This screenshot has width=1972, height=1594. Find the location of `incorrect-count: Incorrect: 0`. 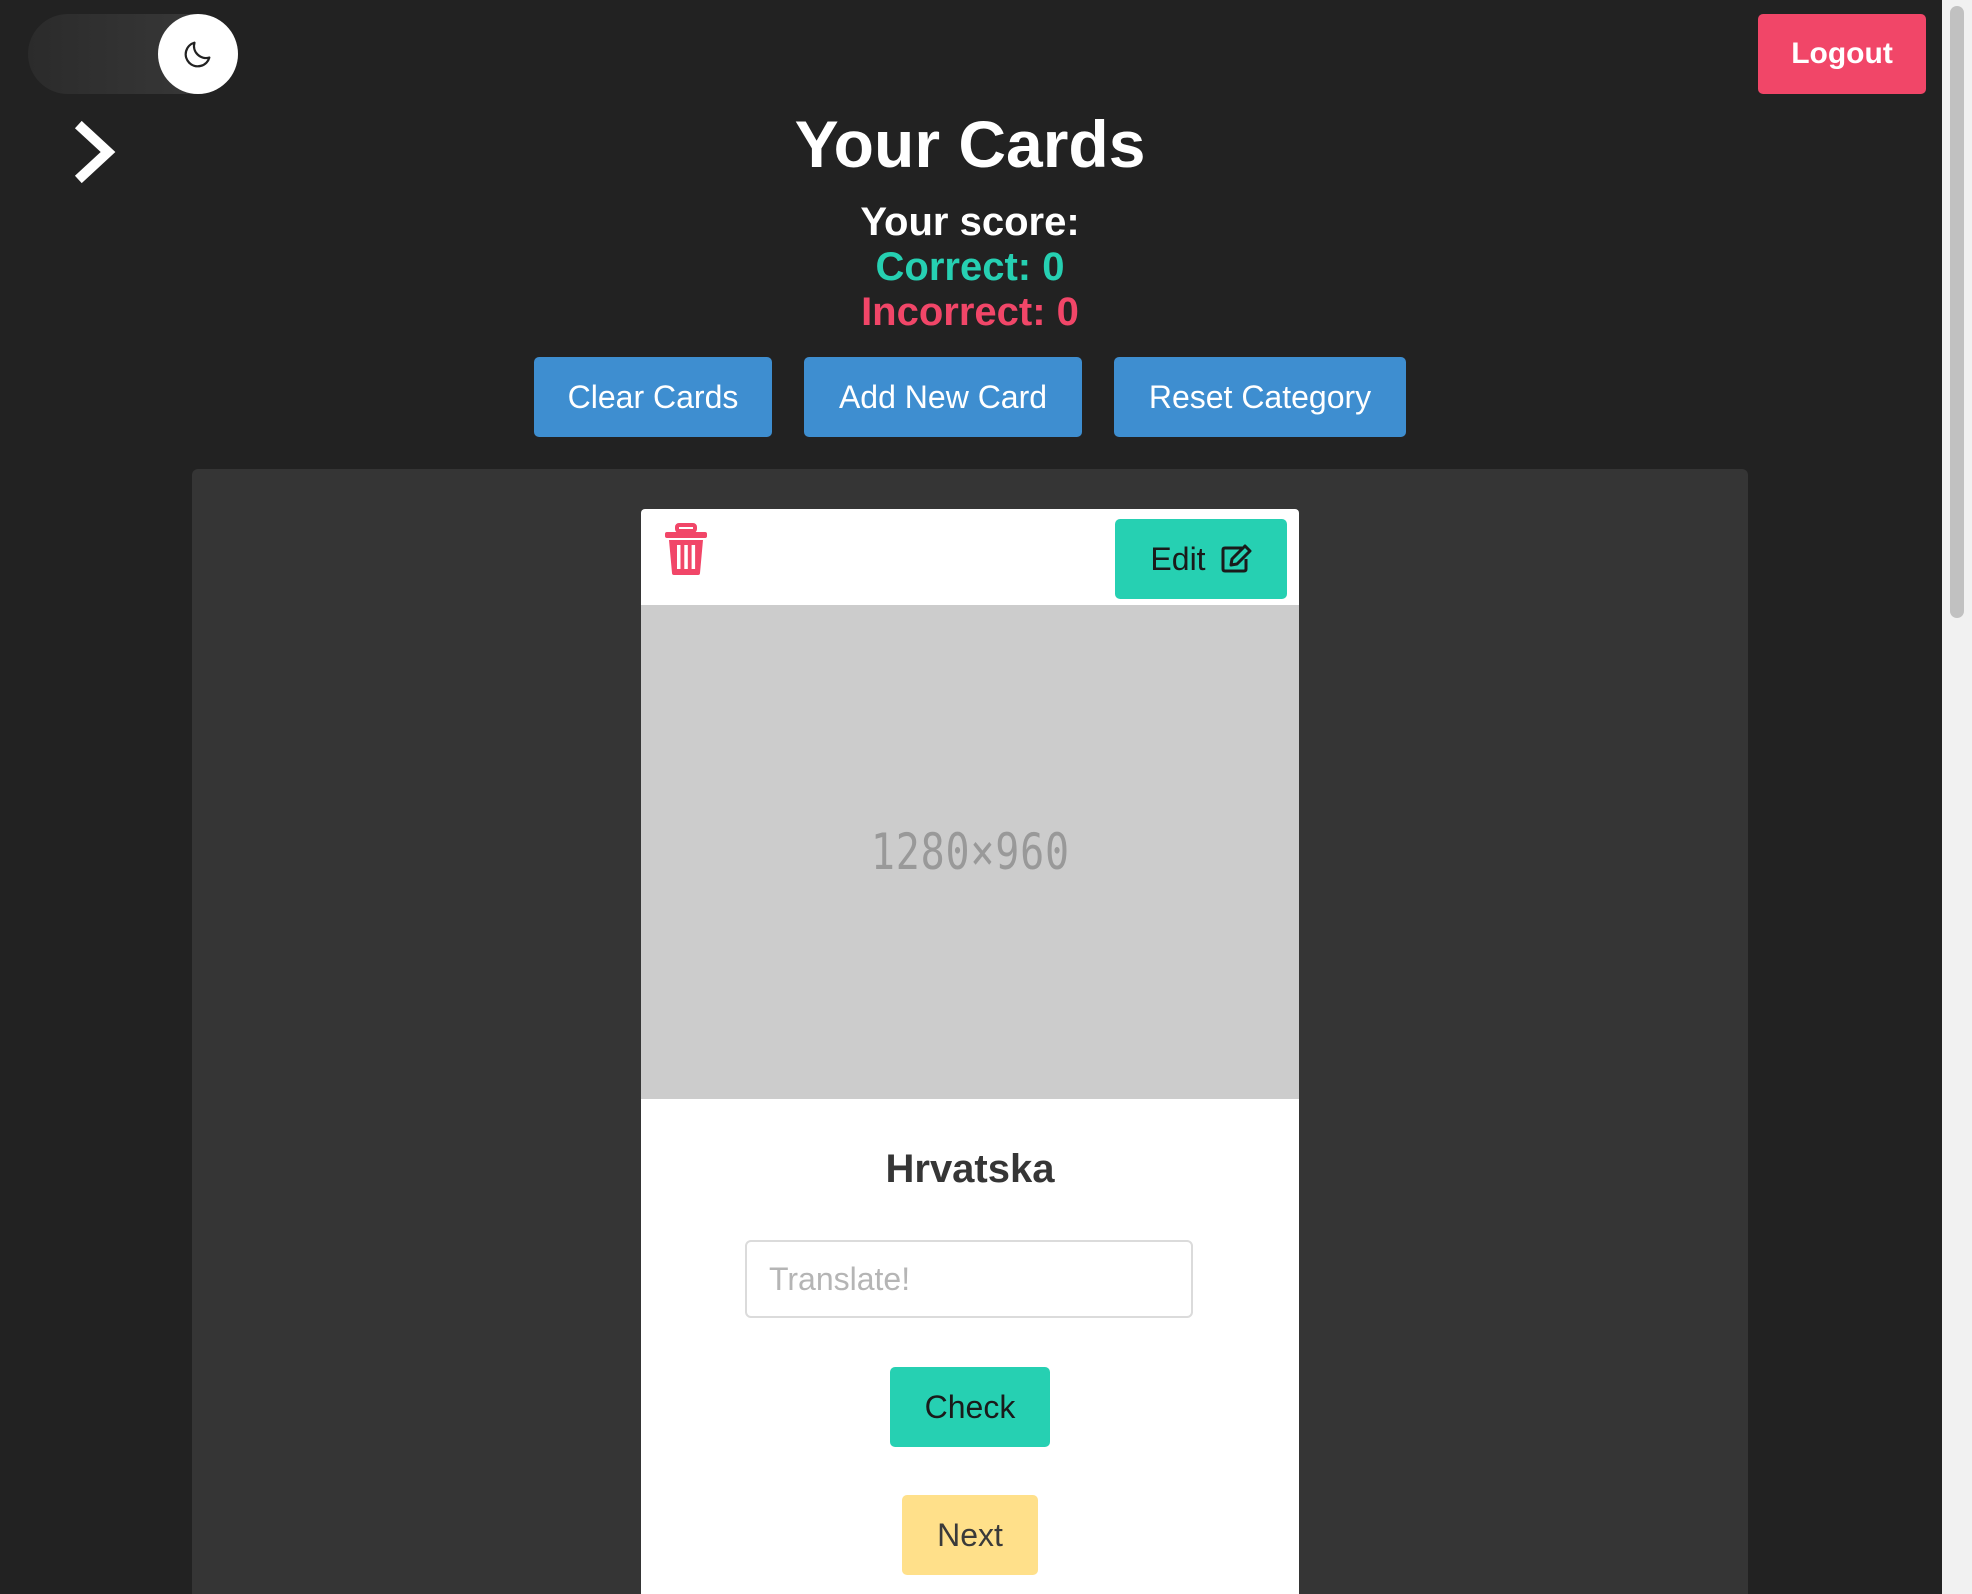

incorrect-count: Incorrect: 0 is located at coordinates (970, 312).